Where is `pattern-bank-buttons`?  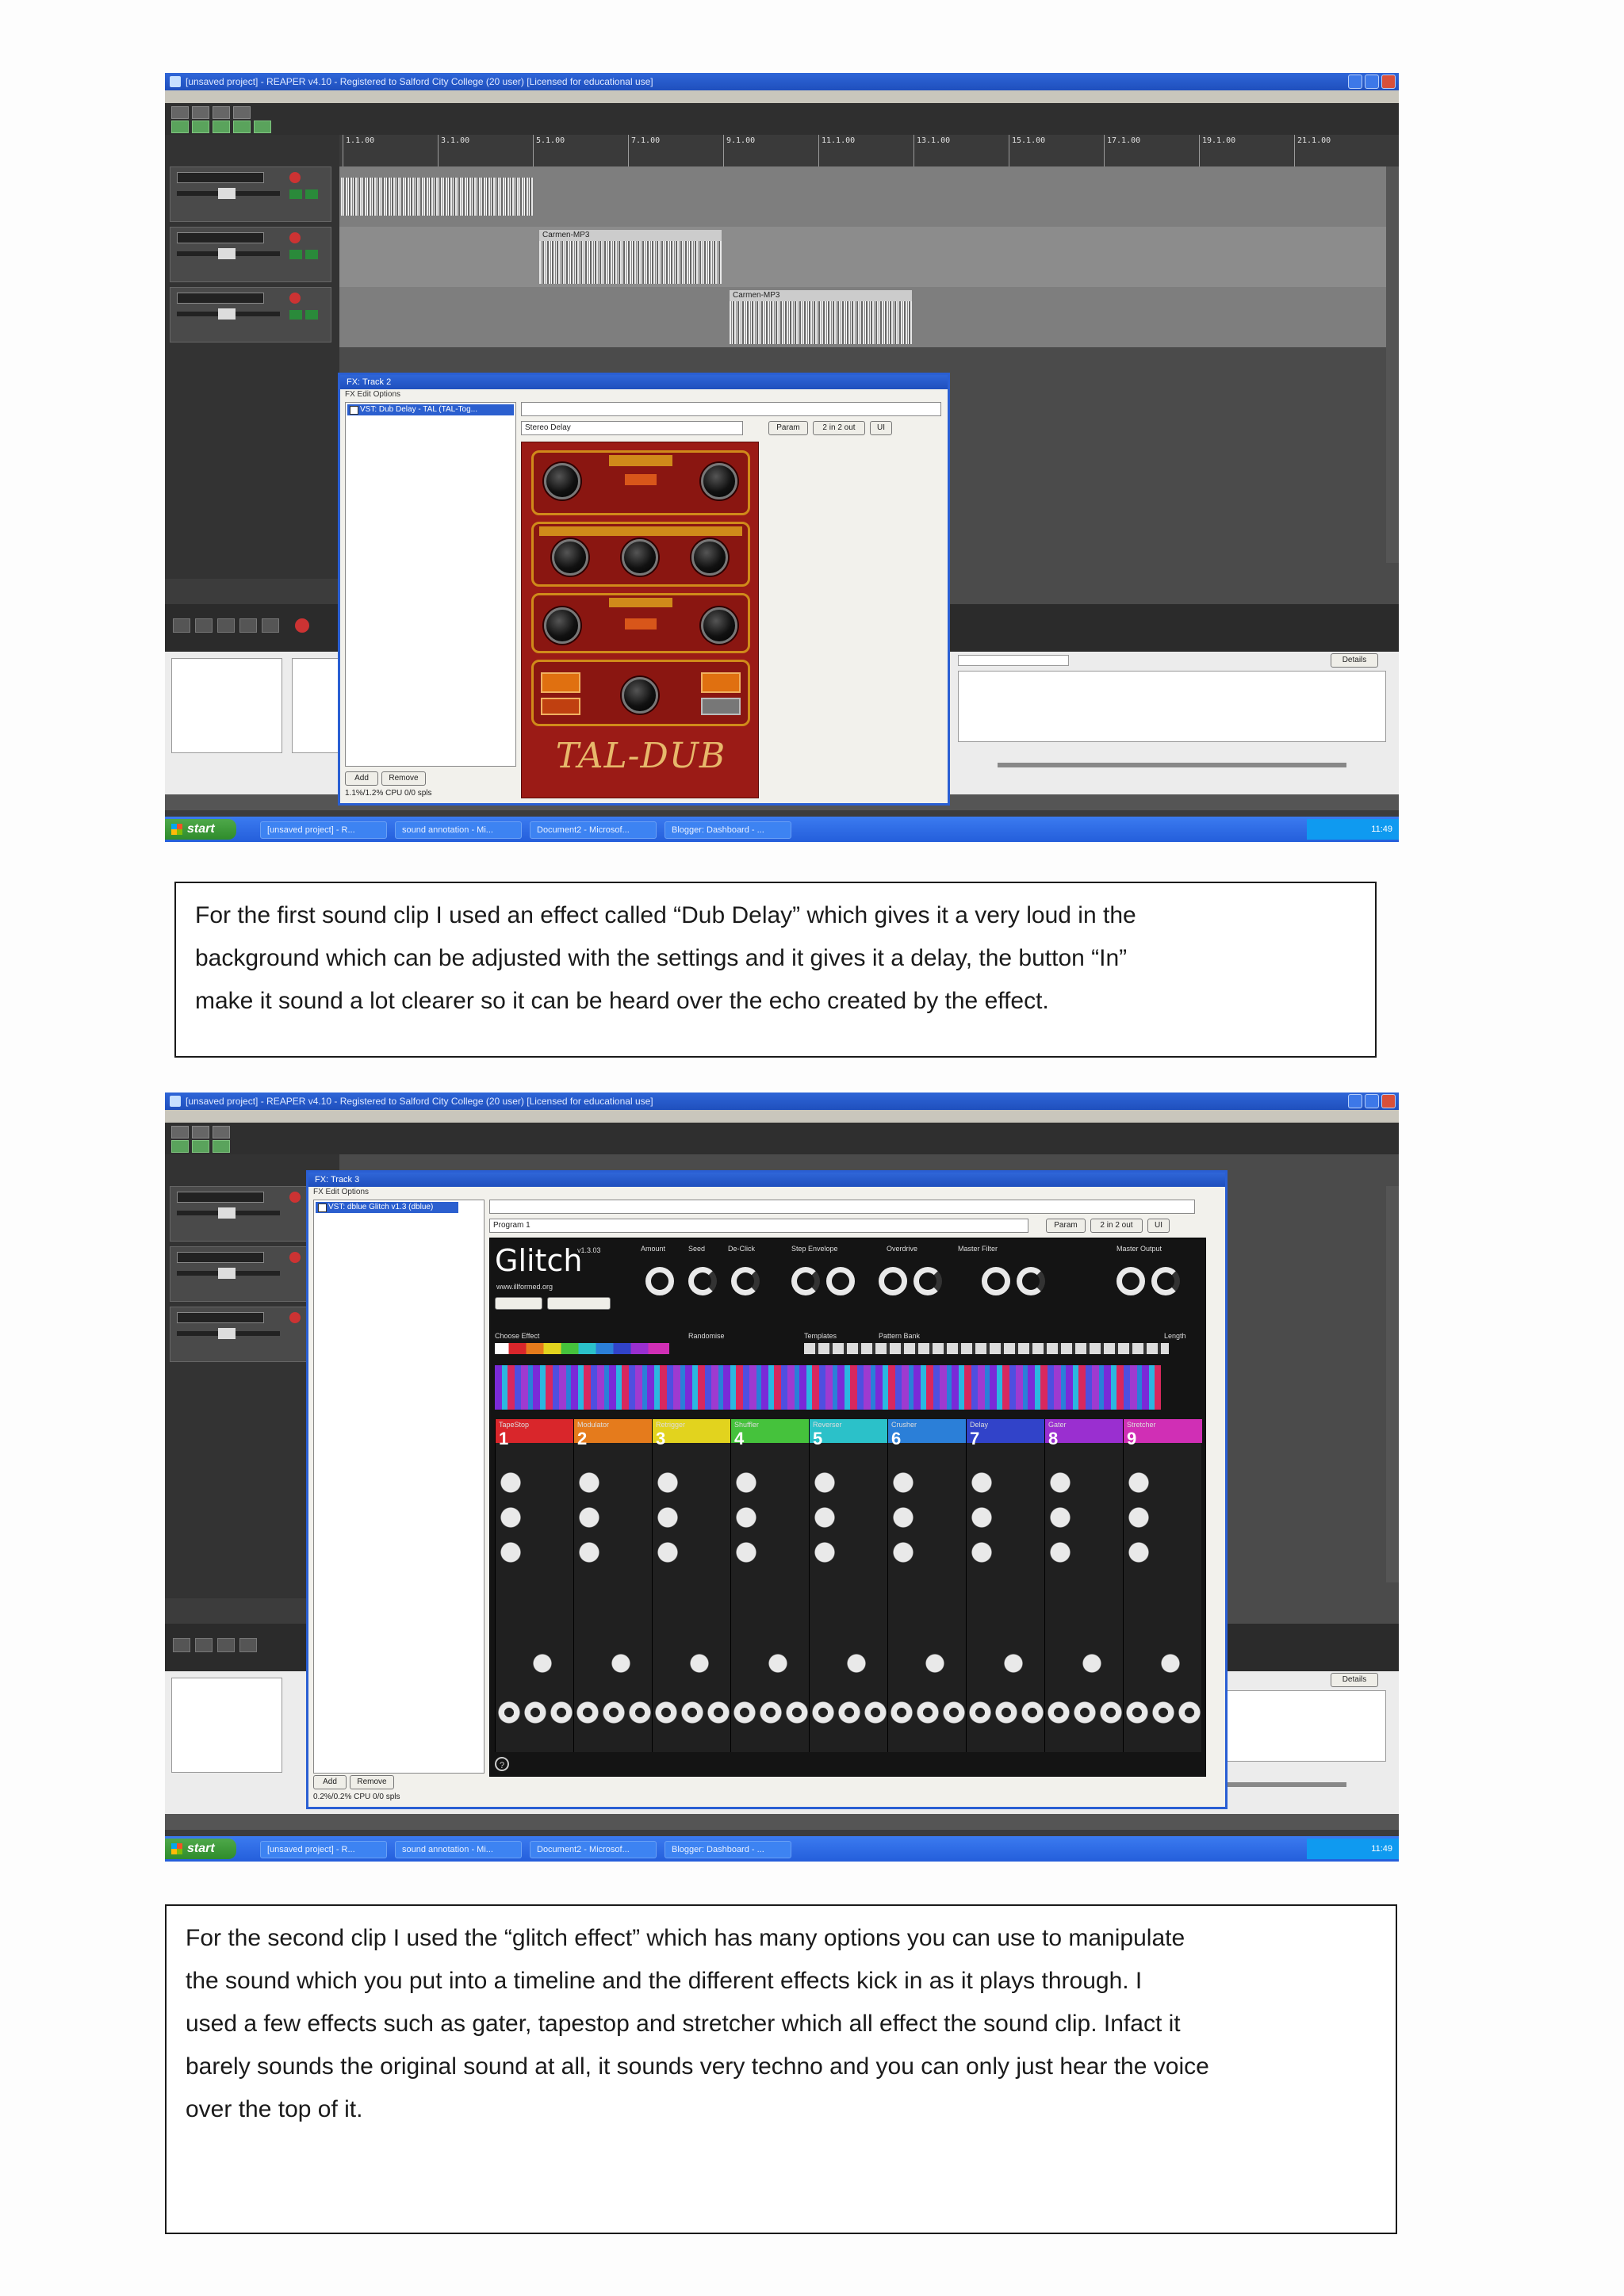
pattern-bank-buttons is located at coordinates (986, 1348).